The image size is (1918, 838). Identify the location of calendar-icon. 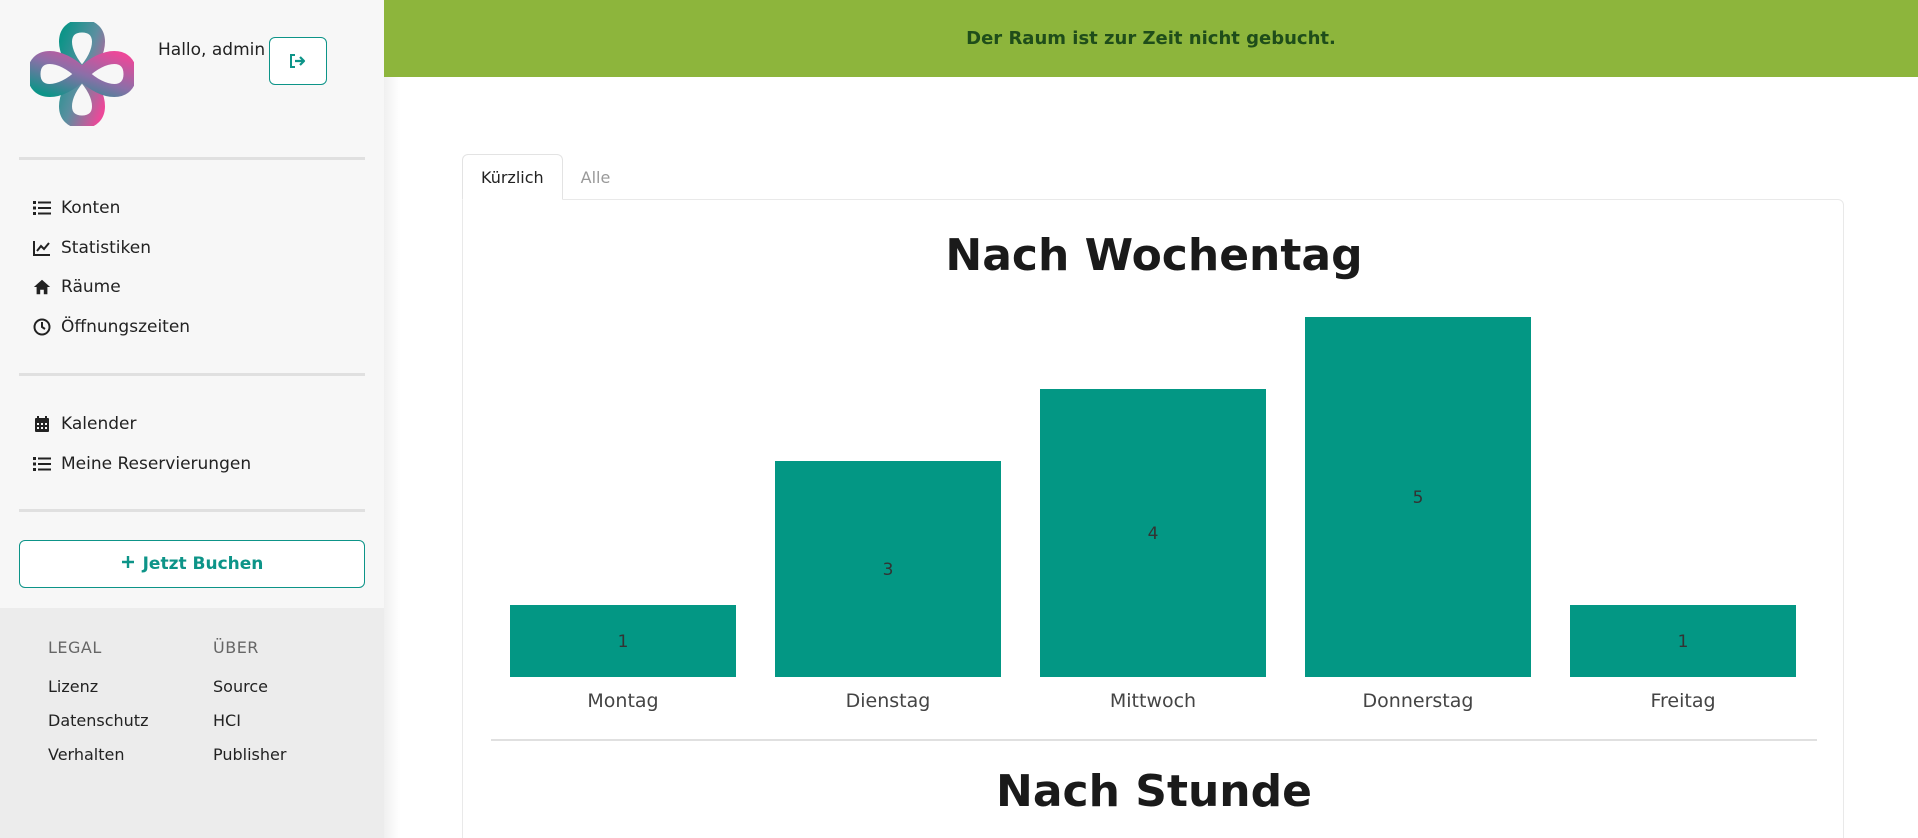
(42, 424).